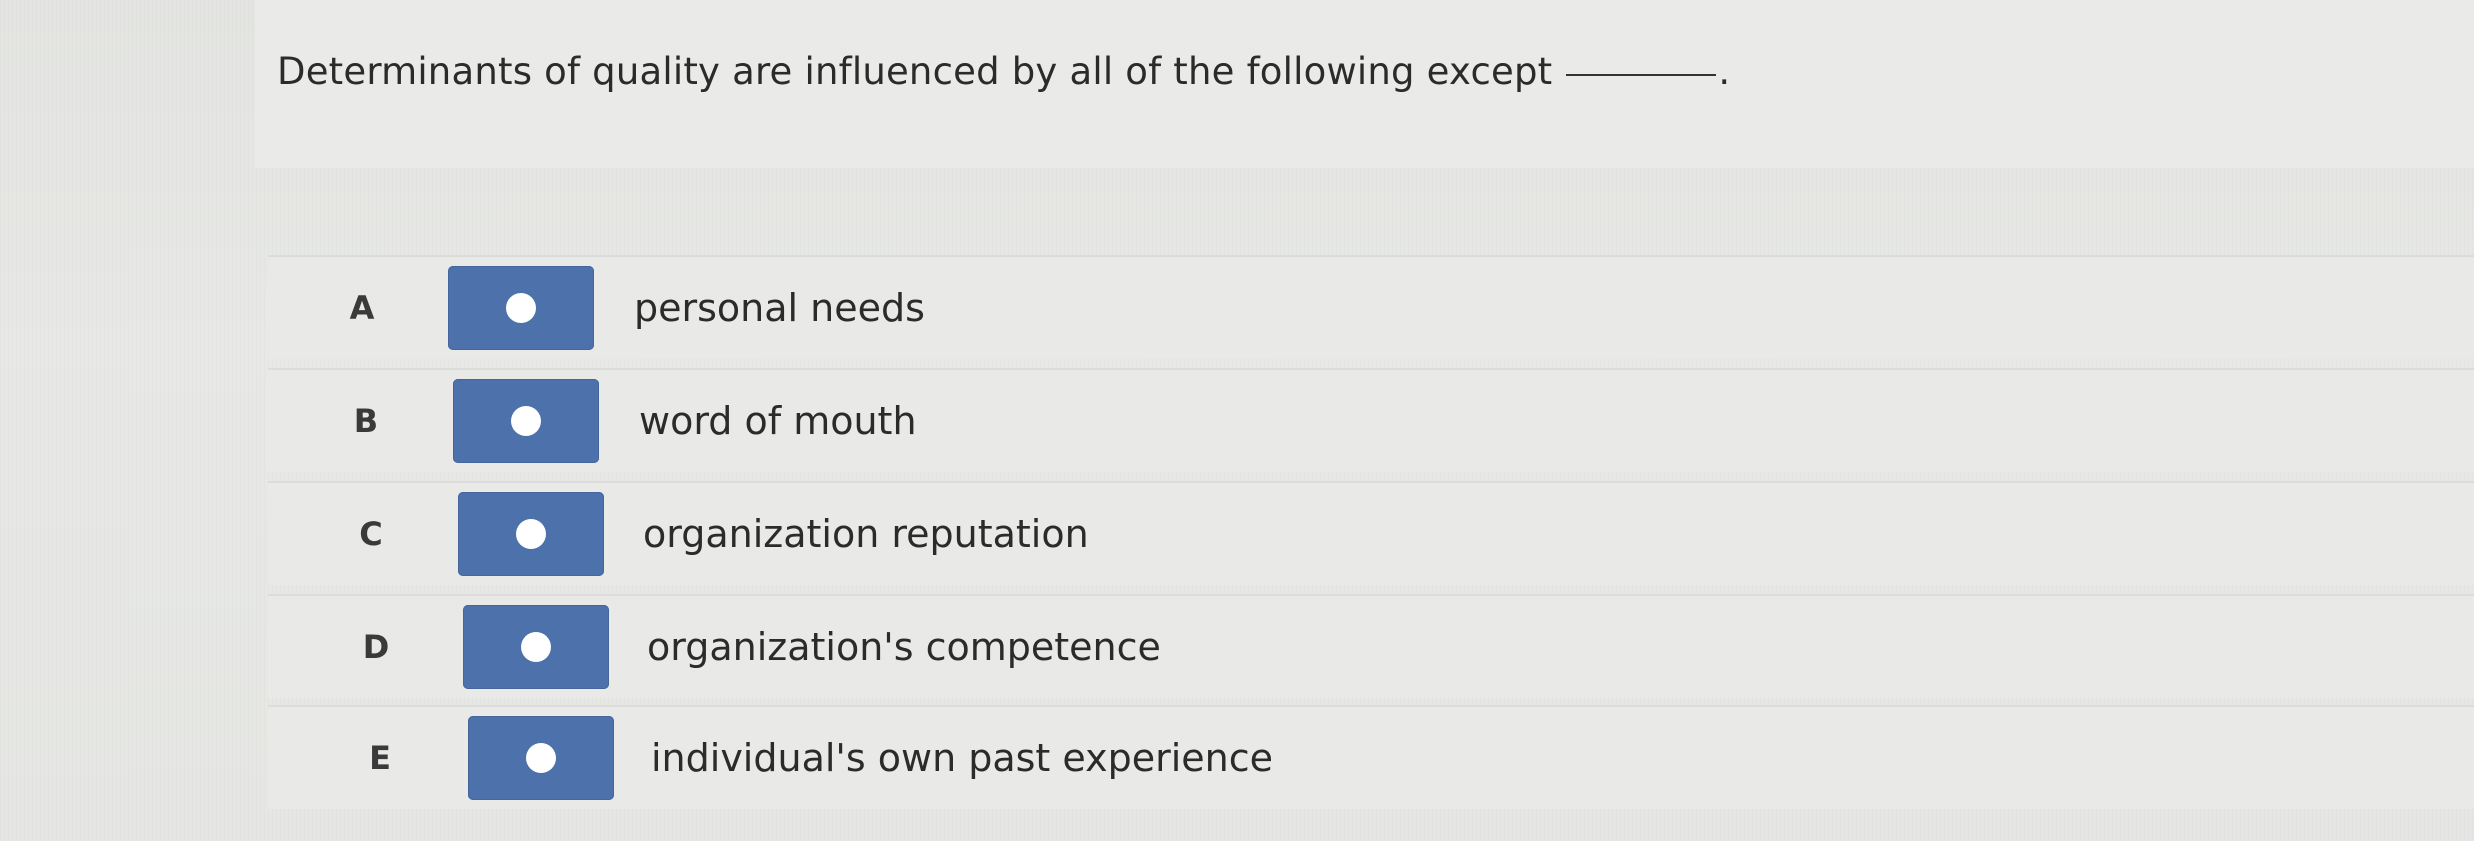  I want to click on answer-blank, so click(1641, 75).